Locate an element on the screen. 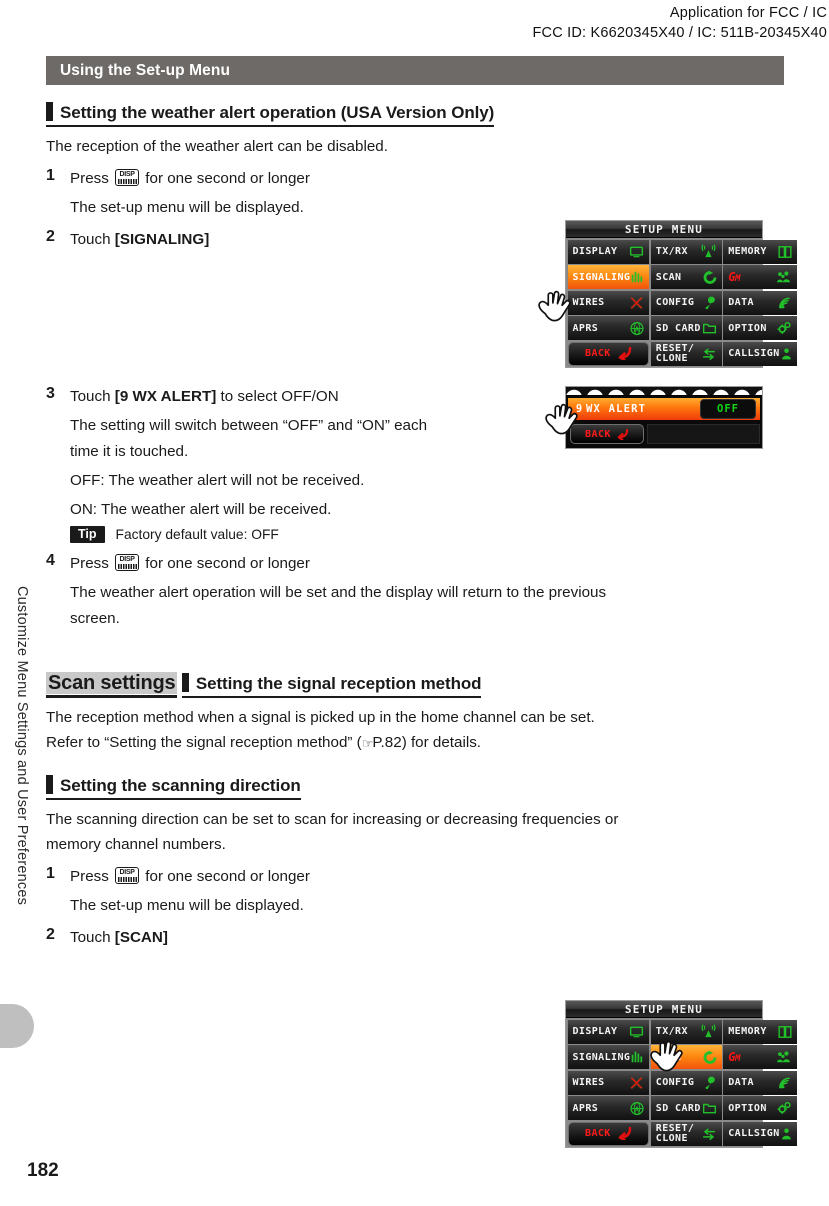 This screenshot has width=829, height=1206. step-3-target-label: [9 WX ALERT] is located at coordinates (165, 396).